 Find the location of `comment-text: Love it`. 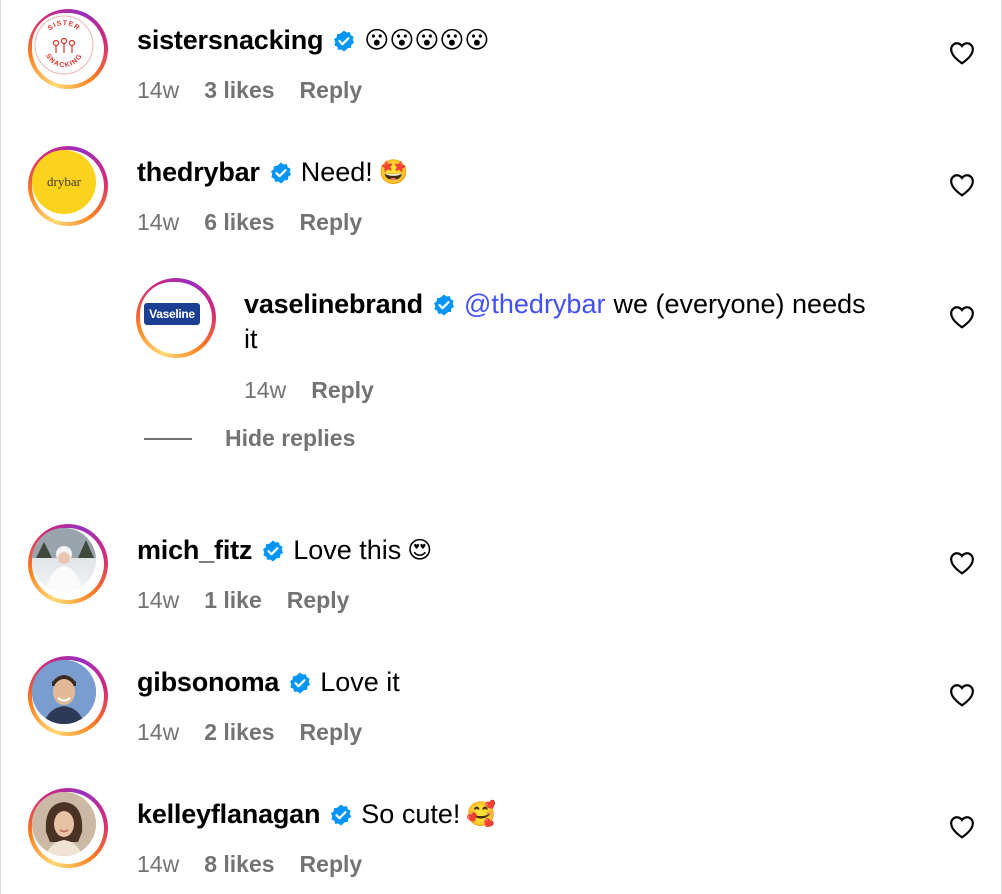

comment-text: Love it is located at coordinates (360, 682).